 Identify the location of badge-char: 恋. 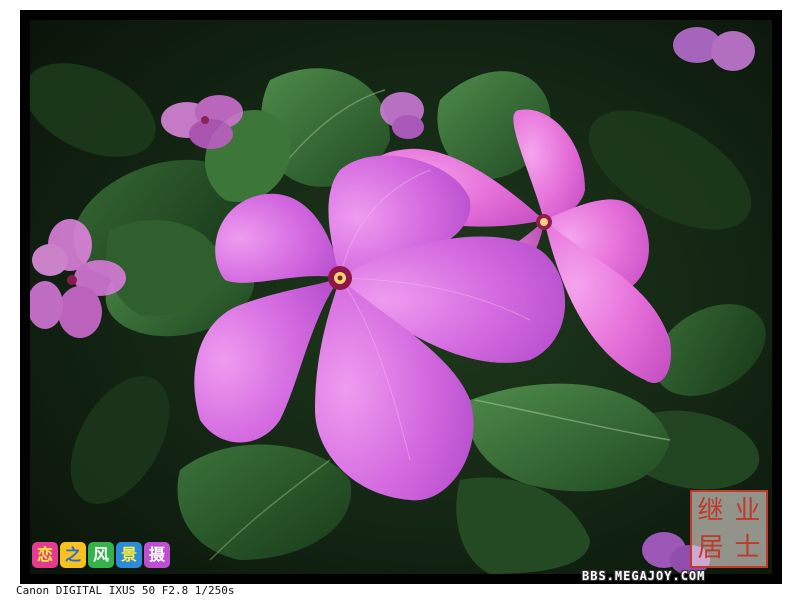
(45, 555).